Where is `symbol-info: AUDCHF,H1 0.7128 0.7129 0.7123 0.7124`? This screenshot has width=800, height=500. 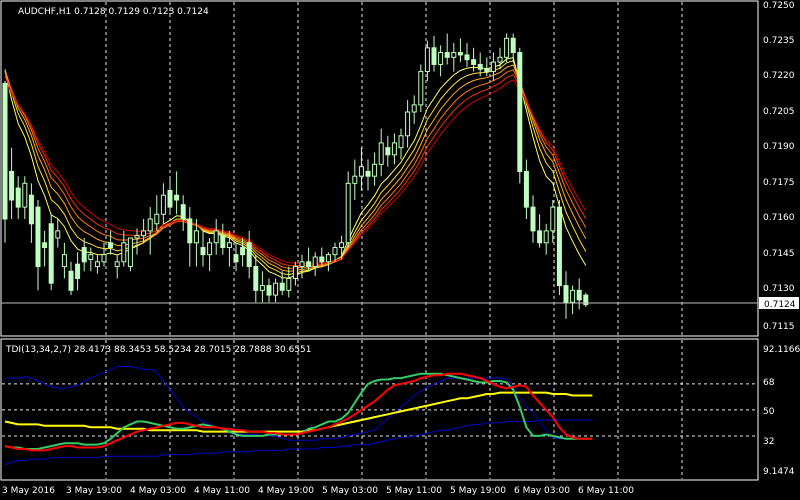
symbol-info: AUDCHF,H1 0.7128 0.7129 0.7123 0.7124 is located at coordinates (113, 12).